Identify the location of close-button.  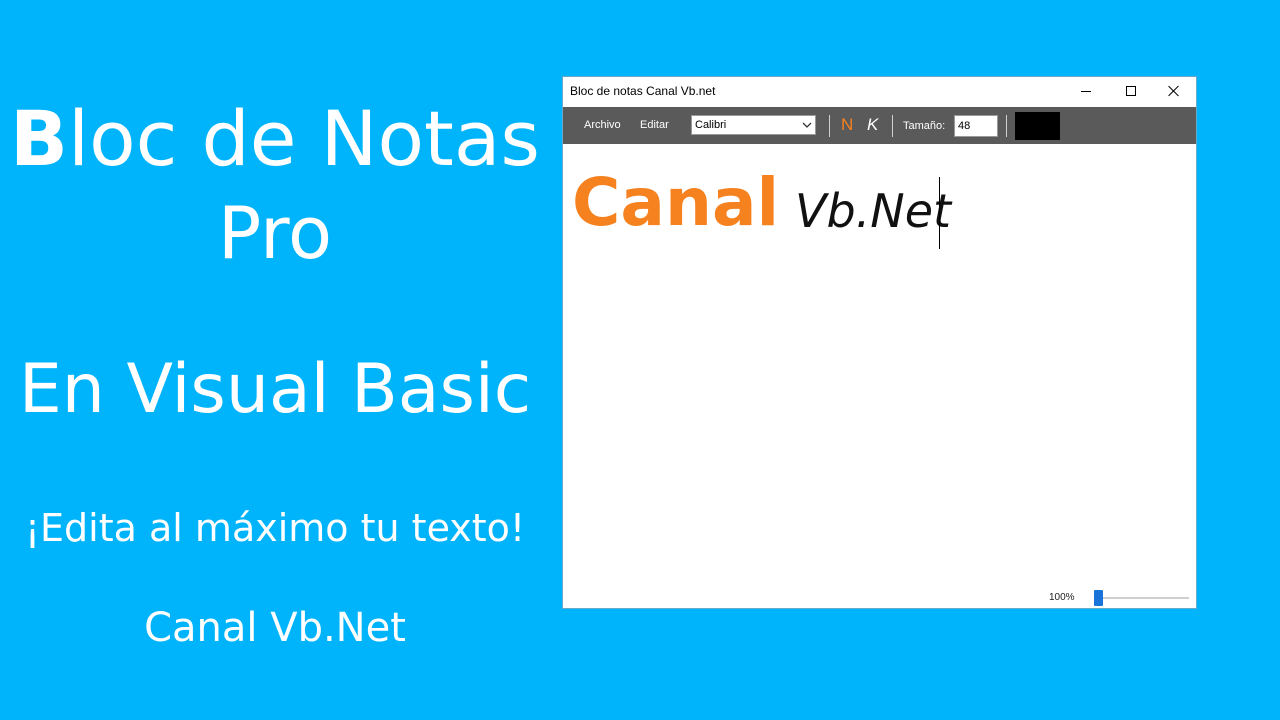
(1174, 91).